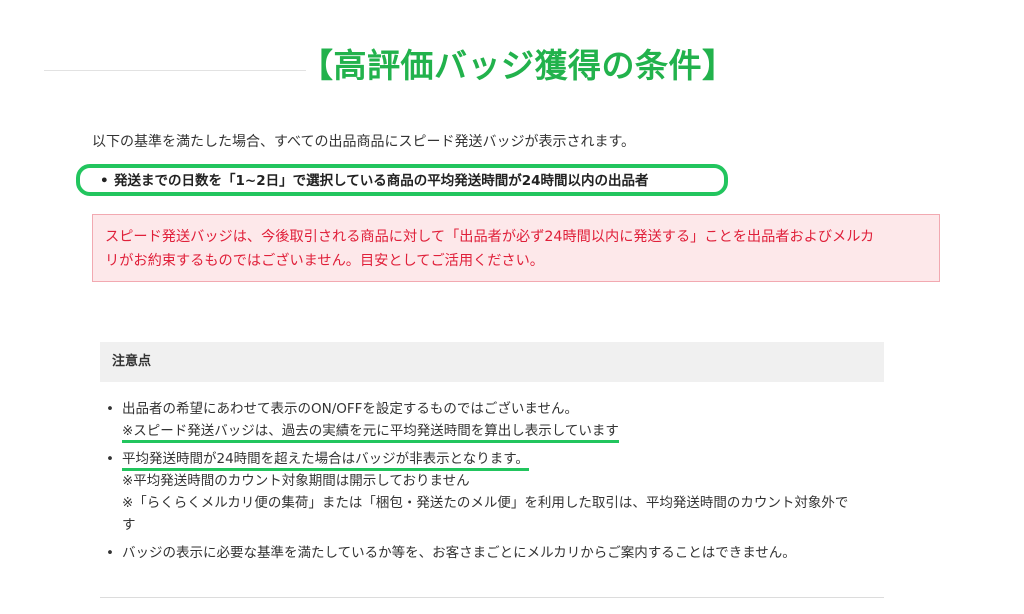  I want to click on disclaimer-line-2: リがお約束するものではございません。目安としてご活用ください。, so click(324, 261).